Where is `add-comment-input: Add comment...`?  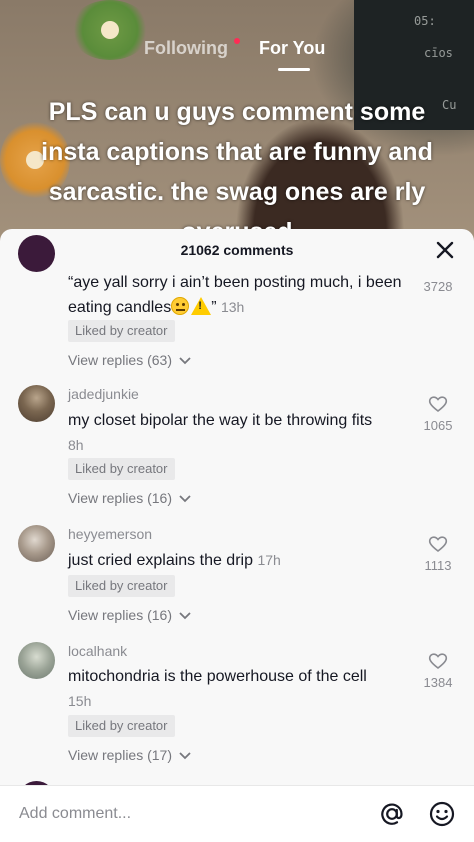
add-comment-input: Add comment... is located at coordinates (75, 814).